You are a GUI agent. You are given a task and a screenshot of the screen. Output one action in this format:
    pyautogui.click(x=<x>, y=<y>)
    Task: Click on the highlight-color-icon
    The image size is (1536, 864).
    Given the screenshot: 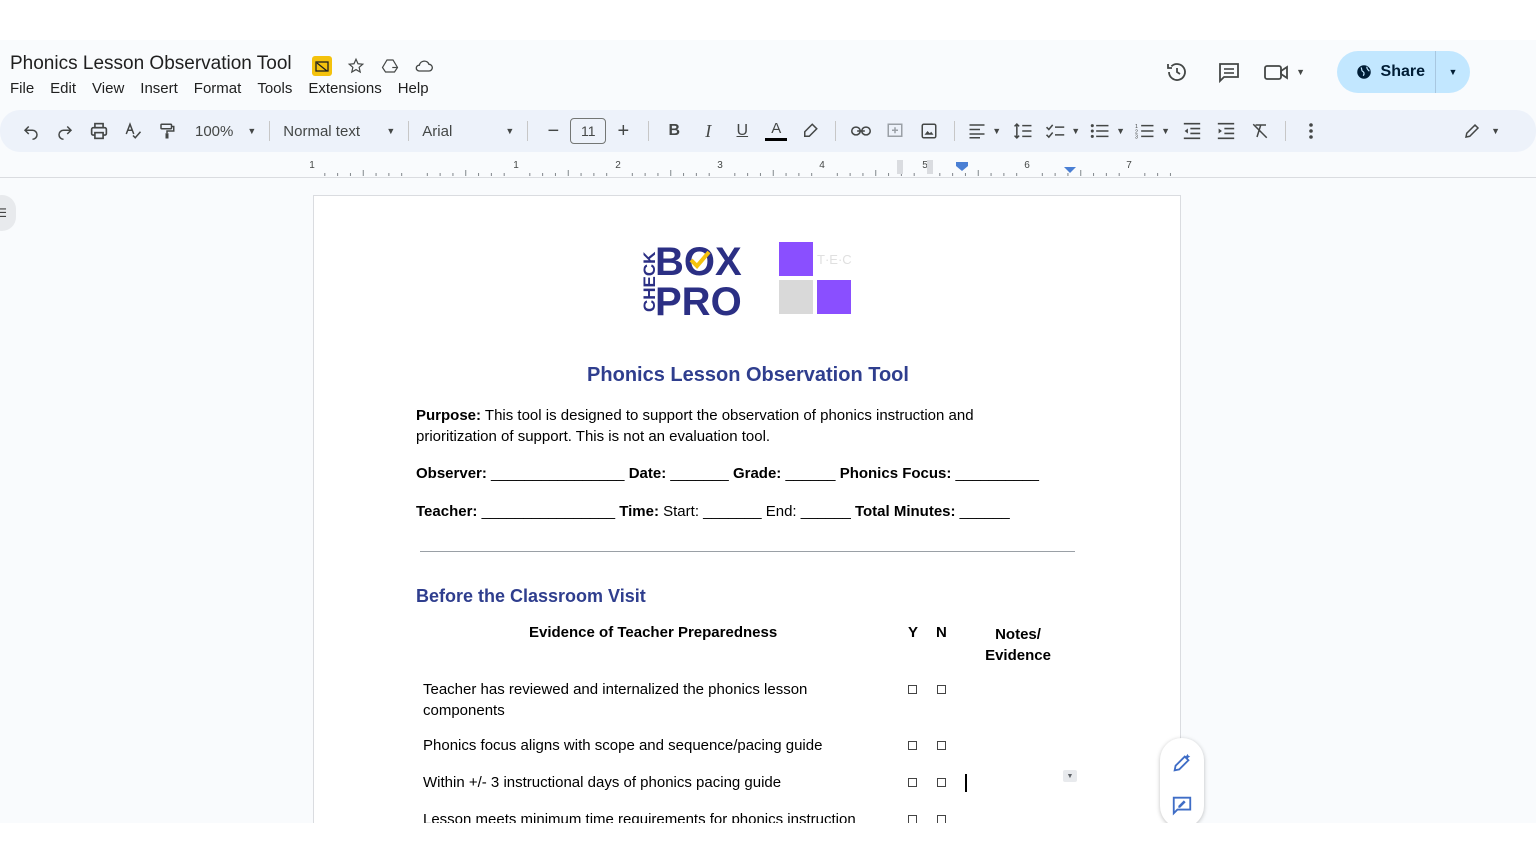 What is the action you would take?
    pyautogui.click(x=810, y=131)
    